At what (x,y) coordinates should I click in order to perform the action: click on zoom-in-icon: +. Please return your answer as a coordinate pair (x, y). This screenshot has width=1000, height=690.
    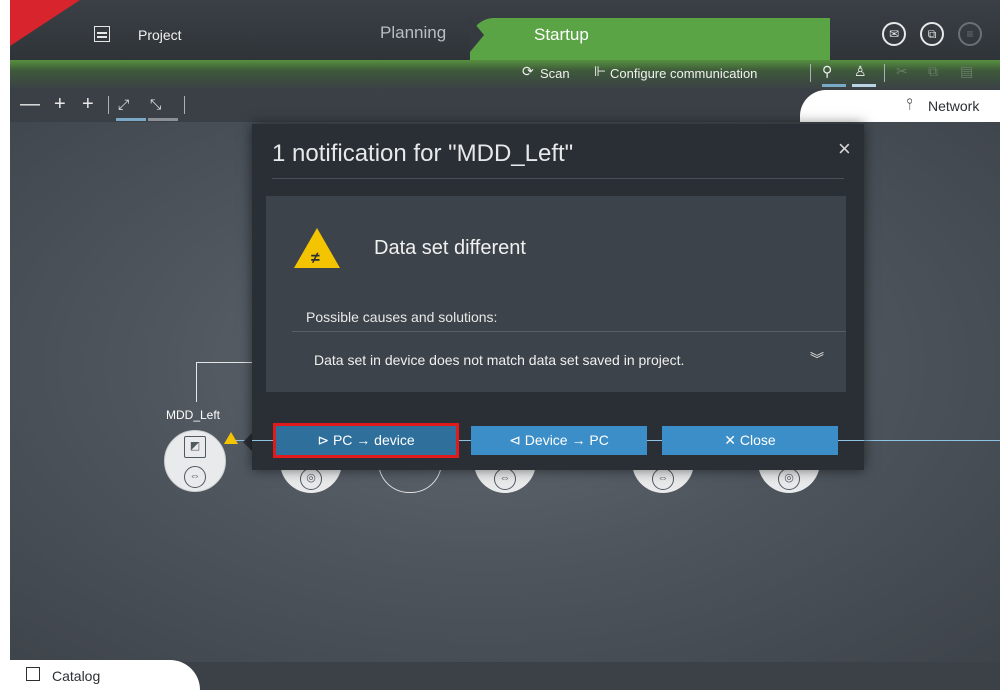
    Looking at the image, I should click on (60, 104).